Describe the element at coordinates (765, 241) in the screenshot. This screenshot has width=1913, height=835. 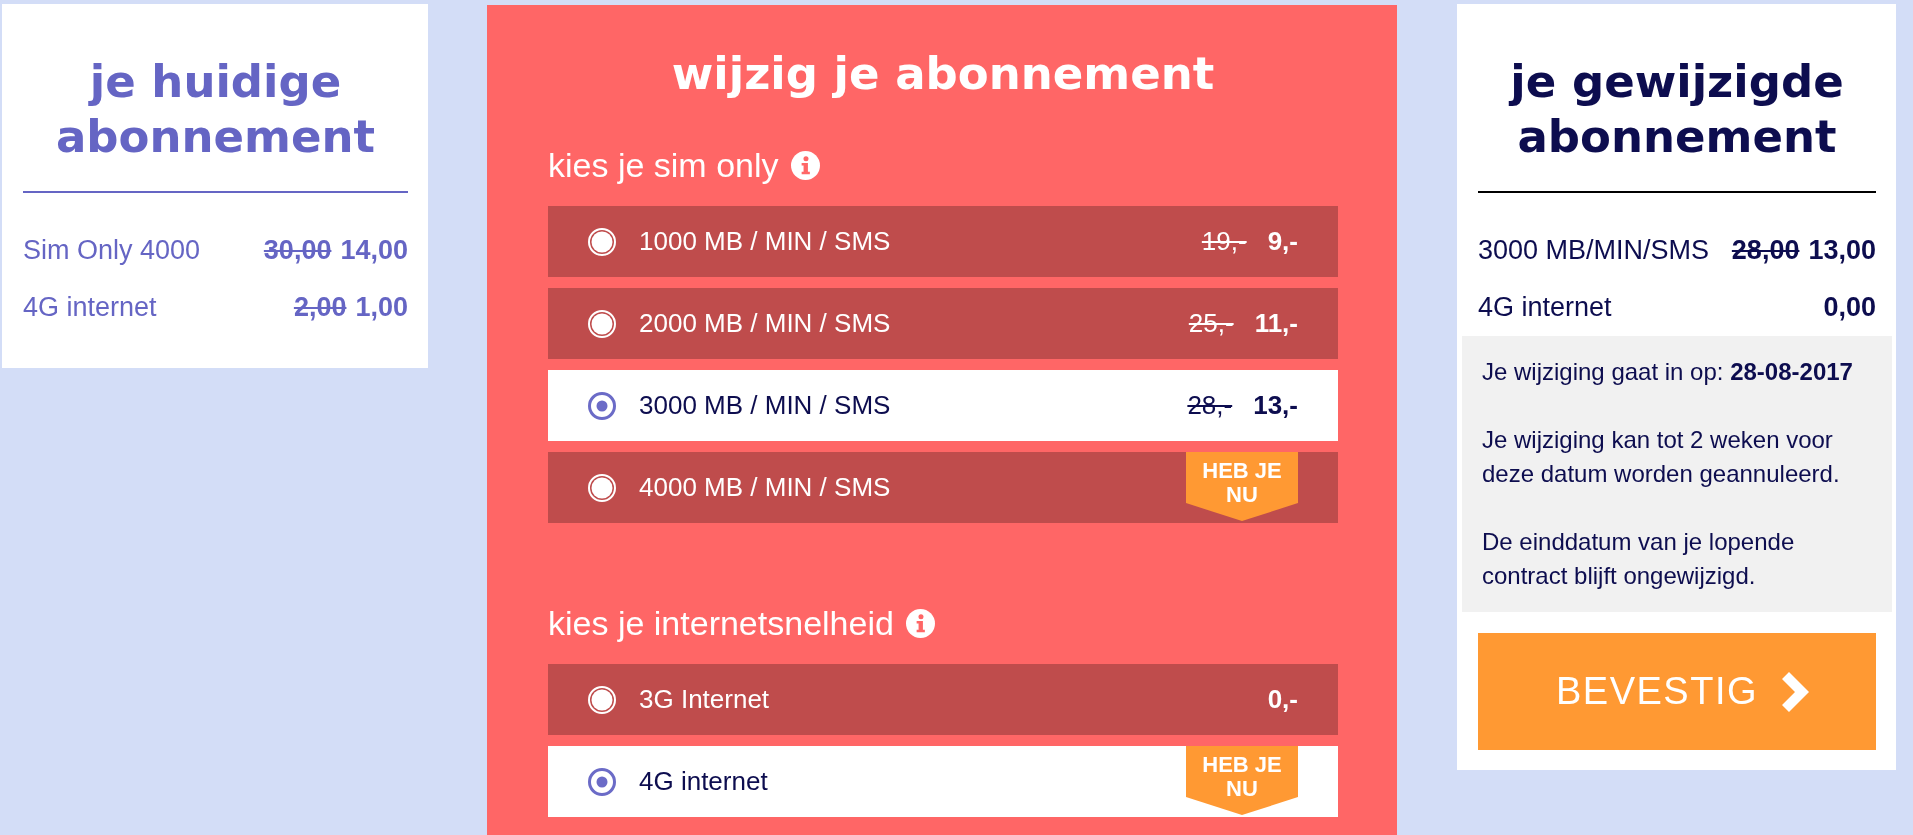
I see `option-label: 1000 MB / MIN / SMS` at that location.